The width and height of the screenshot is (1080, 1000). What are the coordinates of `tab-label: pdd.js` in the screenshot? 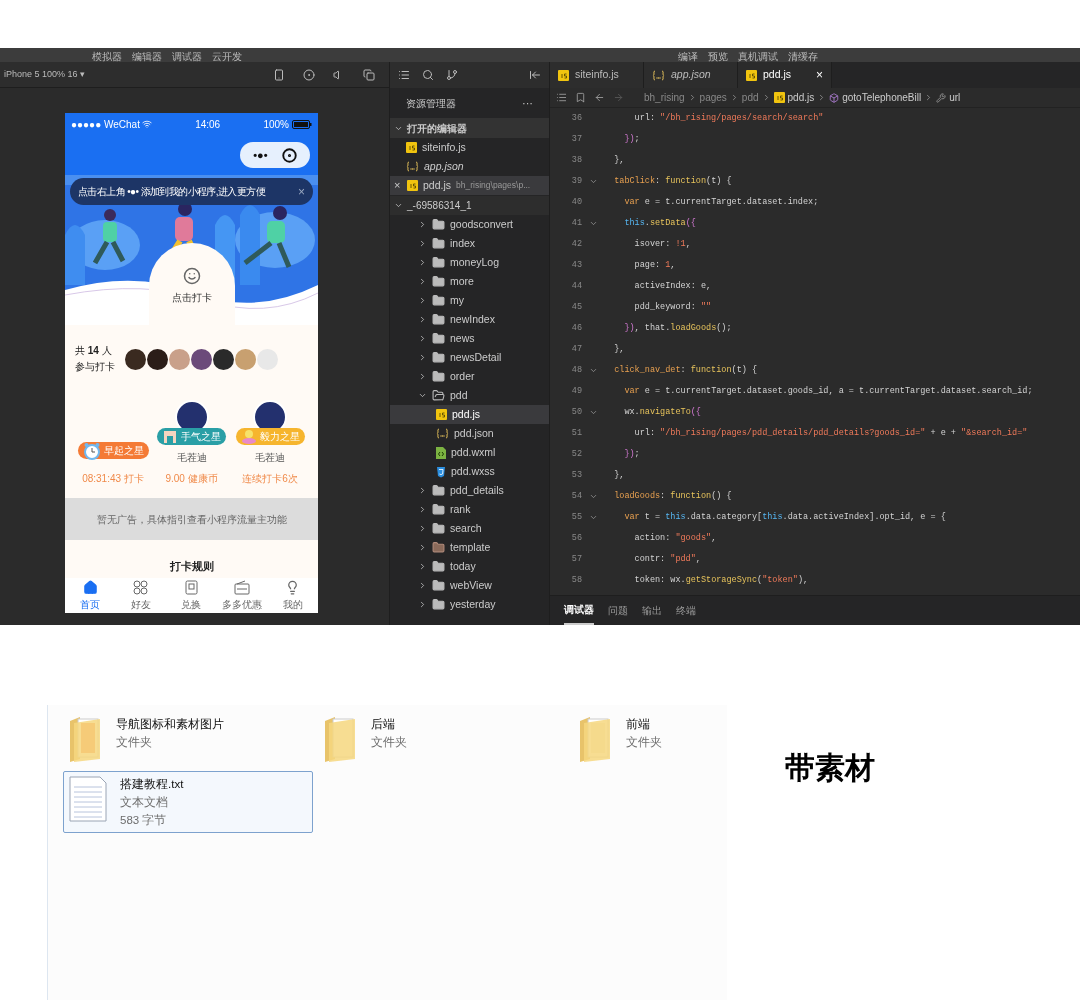 It's located at (777, 75).